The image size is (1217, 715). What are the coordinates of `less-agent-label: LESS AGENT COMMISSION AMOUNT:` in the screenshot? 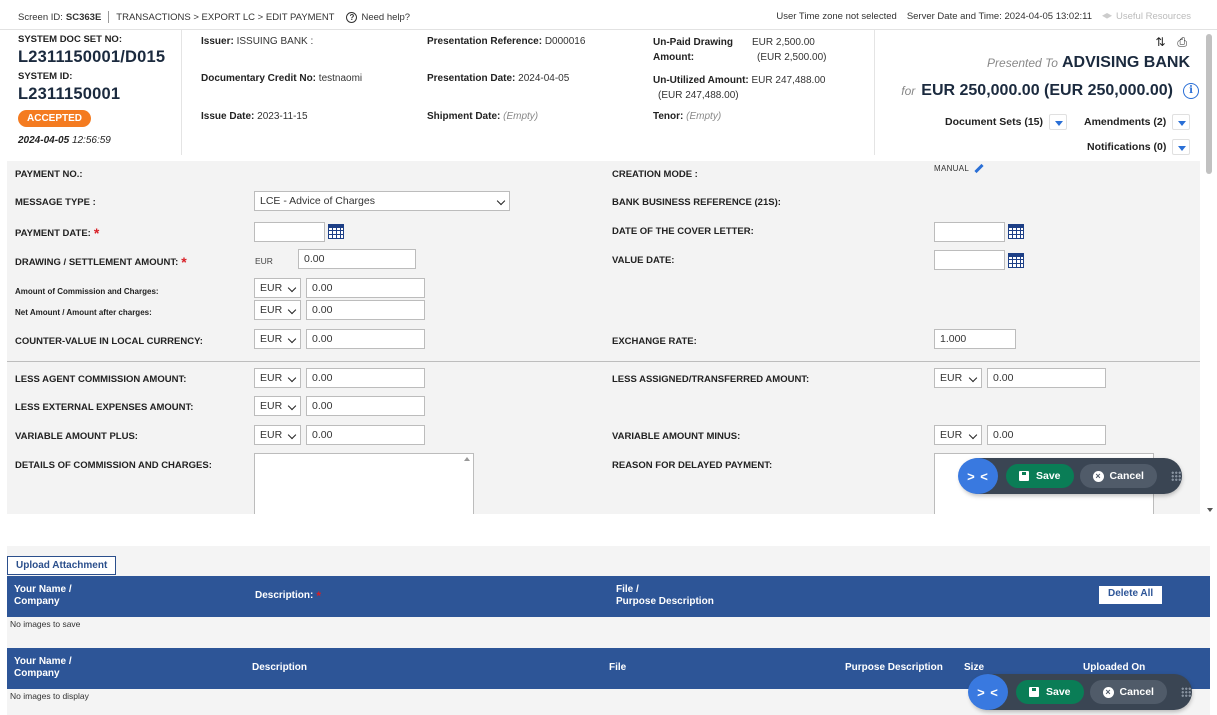 It's located at (101, 379).